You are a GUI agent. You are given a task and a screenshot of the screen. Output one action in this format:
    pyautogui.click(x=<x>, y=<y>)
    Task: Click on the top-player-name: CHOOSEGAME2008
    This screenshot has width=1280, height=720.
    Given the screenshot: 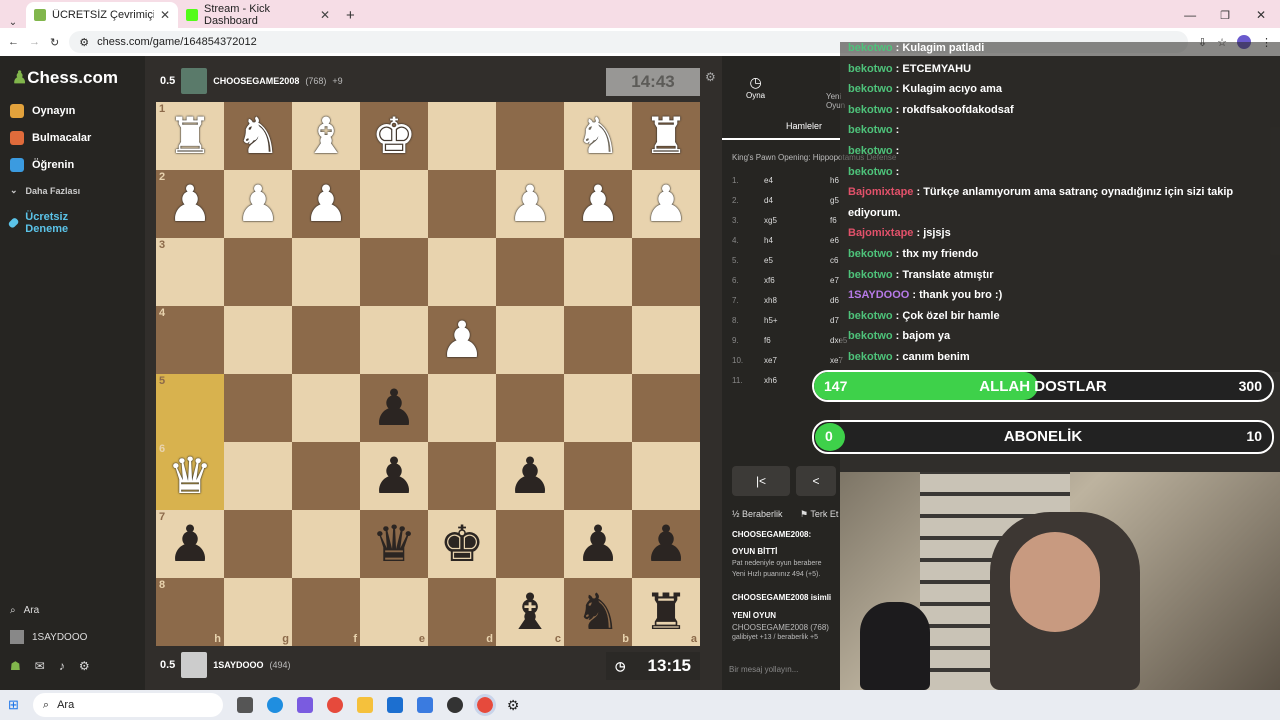 What is the action you would take?
    pyautogui.click(x=256, y=81)
    